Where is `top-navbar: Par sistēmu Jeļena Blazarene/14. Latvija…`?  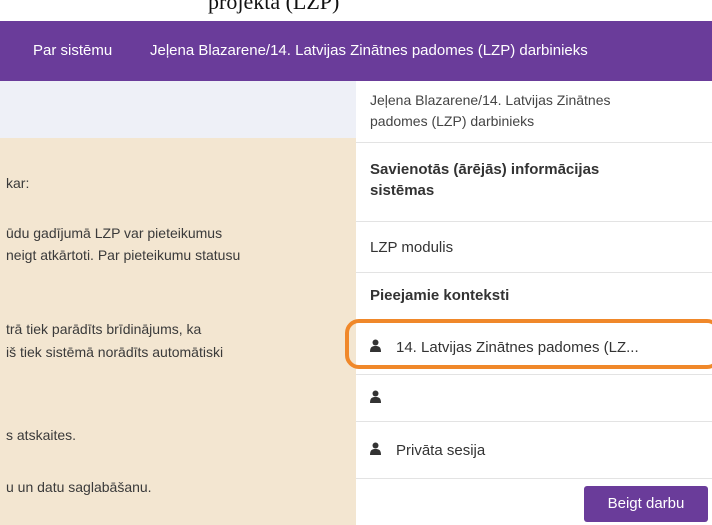
top-navbar: Par sistēmu Jeļena Blazarene/14. Latvija… is located at coordinates (356, 51).